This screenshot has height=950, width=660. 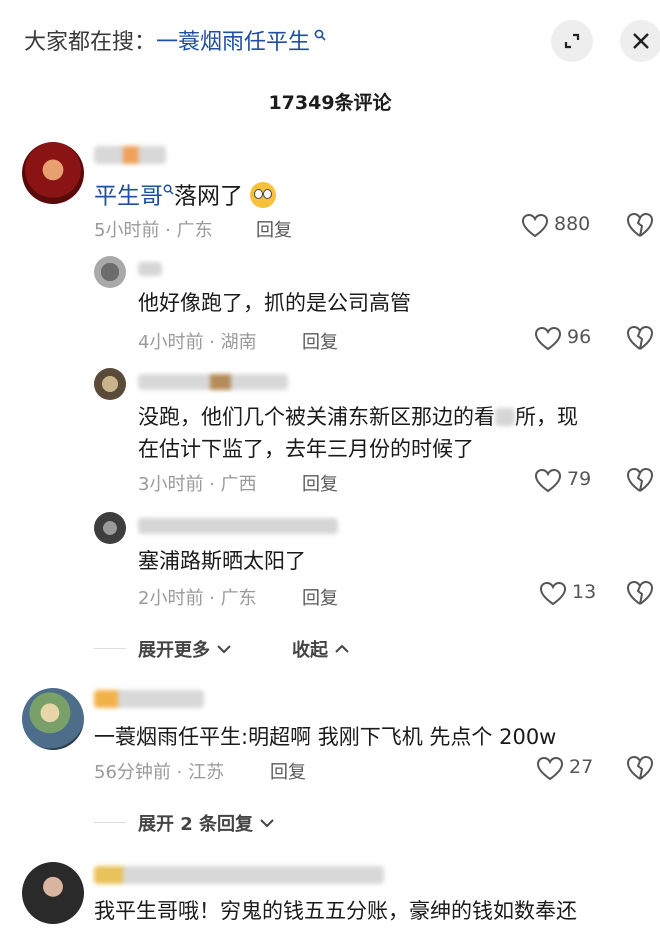 What do you see at coordinates (233, 42) in the screenshot?
I see `trending-keyword: 一蓑烟雨任平生` at bounding box center [233, 42].